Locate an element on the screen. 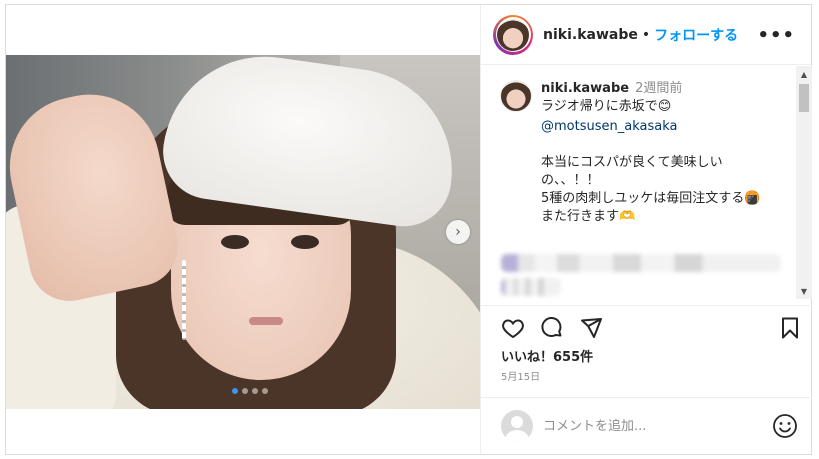 The width and height of the screenshot is (819, 459). avatar-border is located at coordinates (513, 34).